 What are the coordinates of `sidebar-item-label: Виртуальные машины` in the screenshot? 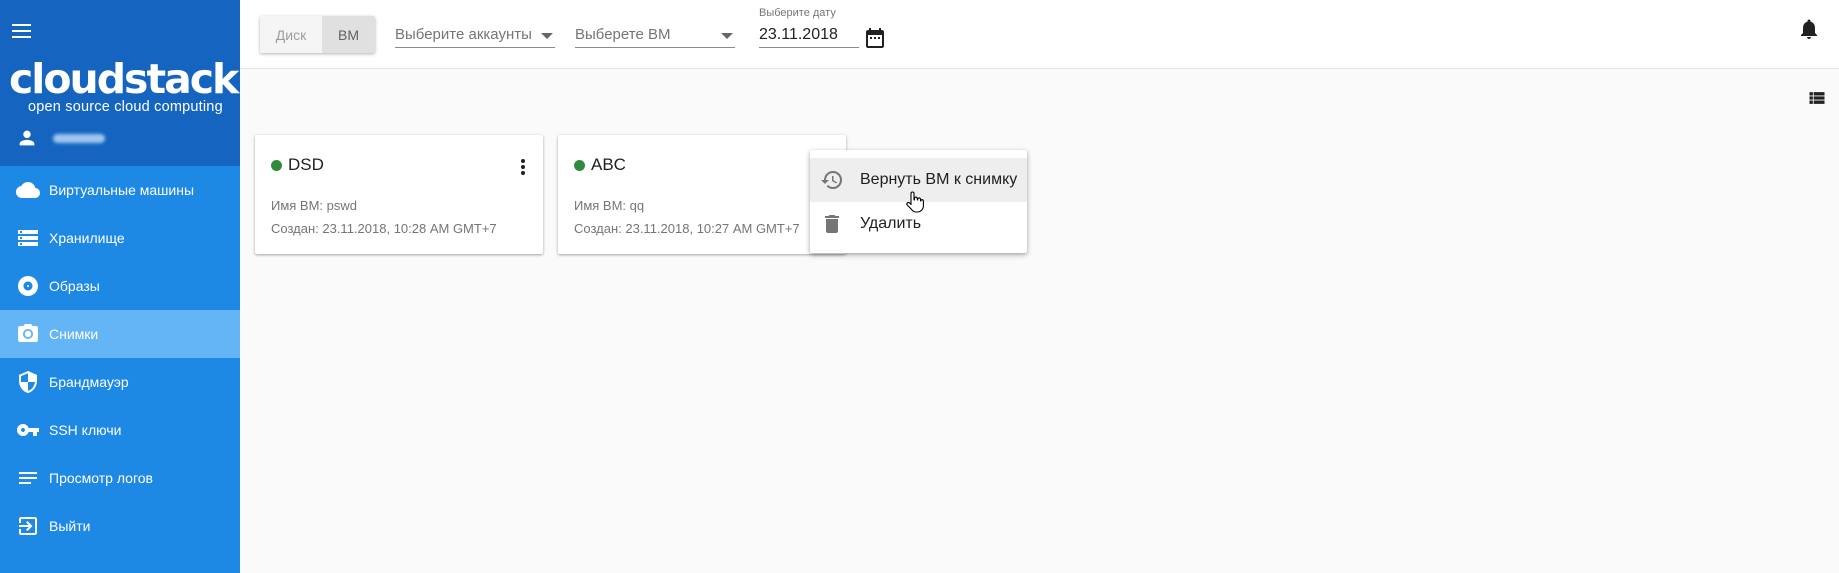 It's located at (122, 190).